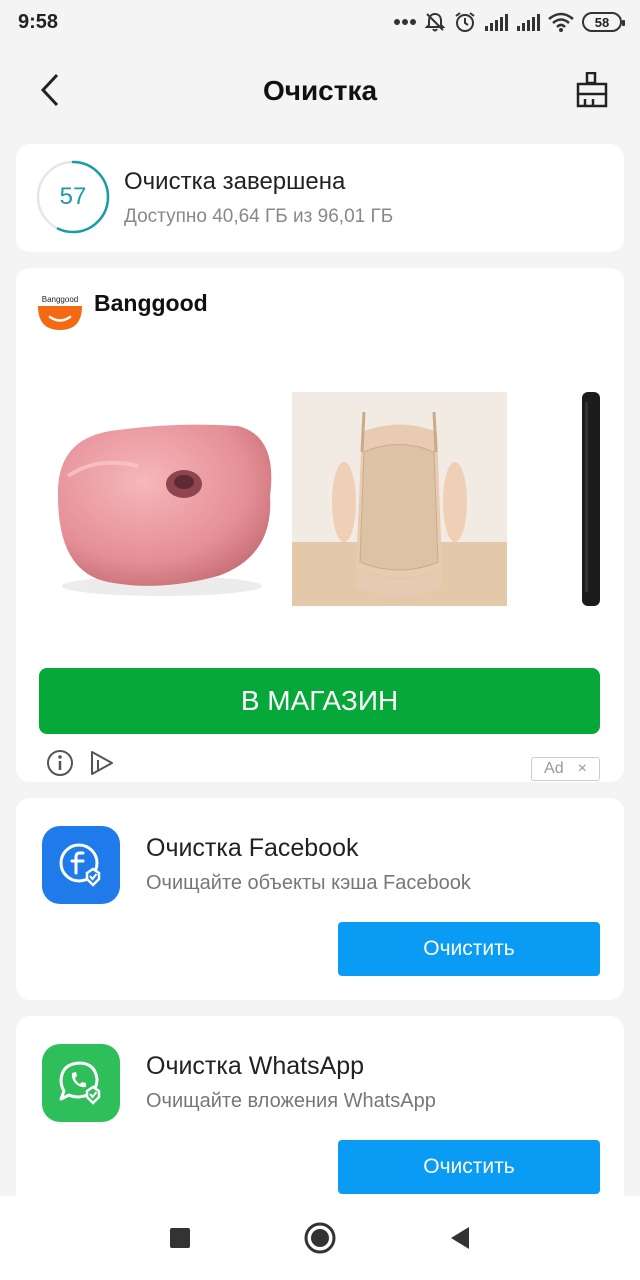 The image size is (640, 1280). I want to click on ad-badge: Ad ×, so click(565, 769).